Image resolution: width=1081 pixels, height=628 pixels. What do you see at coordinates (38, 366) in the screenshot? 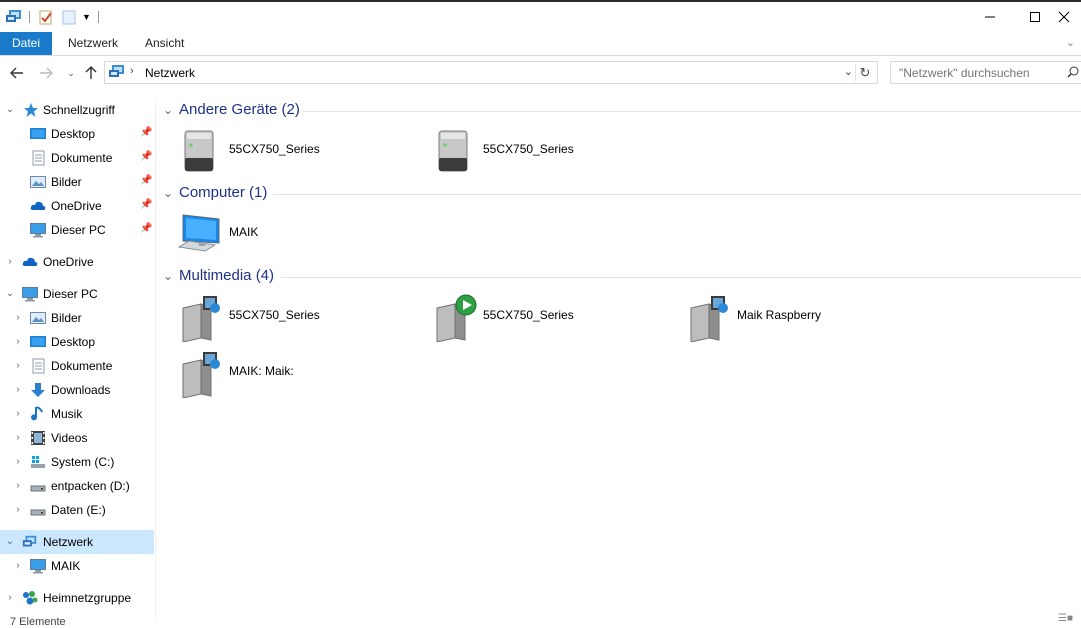
I see `documents-icon` at bounding box center [38, 366].